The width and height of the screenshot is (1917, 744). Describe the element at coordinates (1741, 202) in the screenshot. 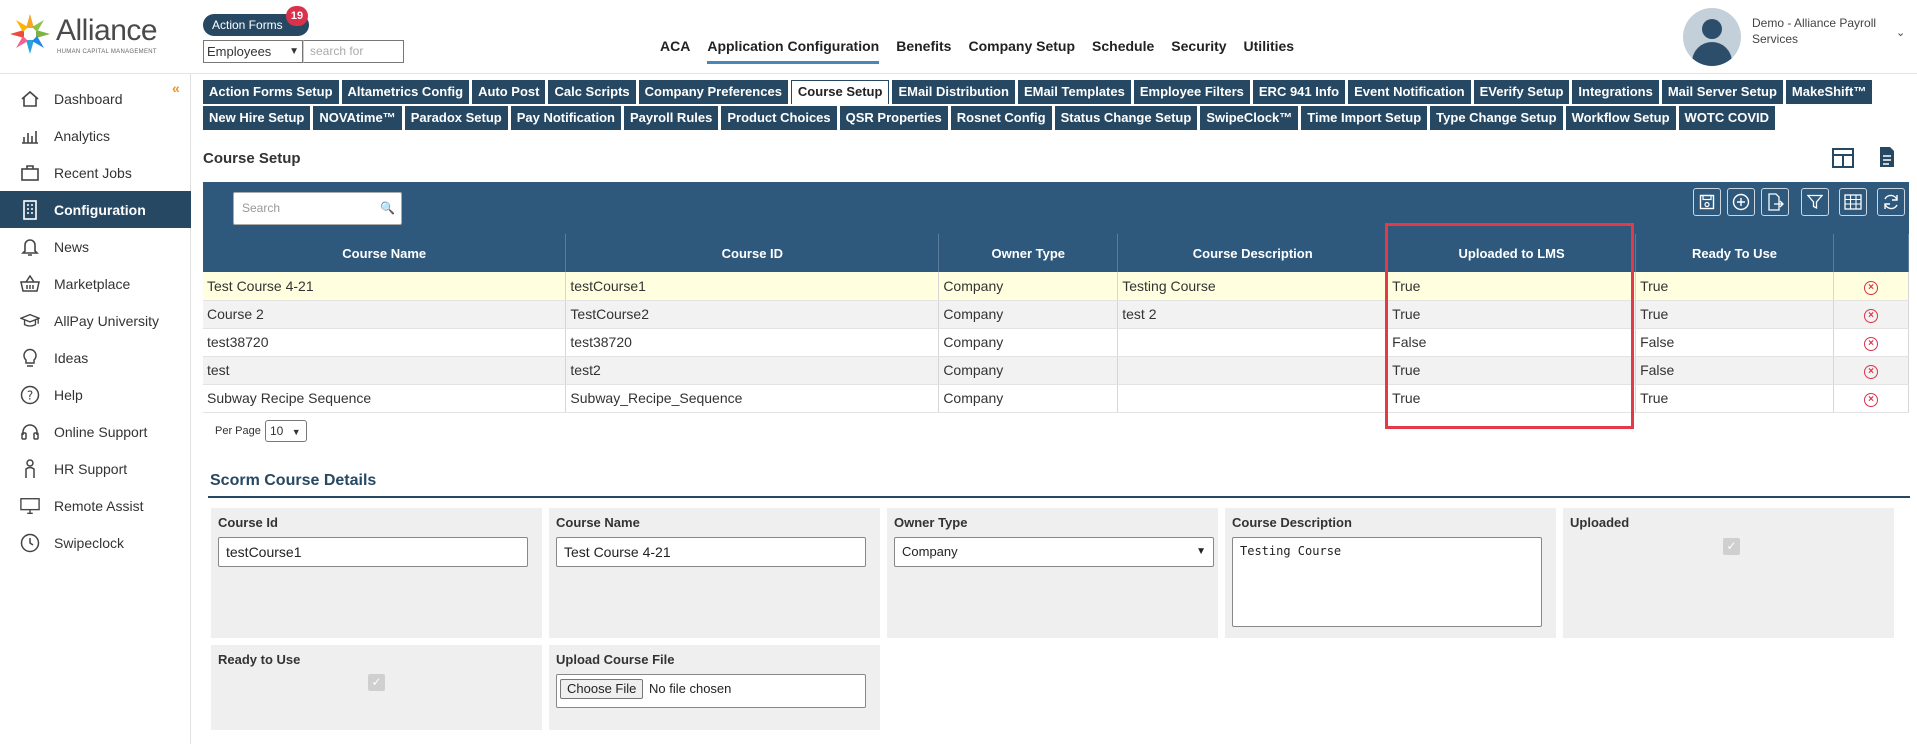

I see `add-icon` at that location.